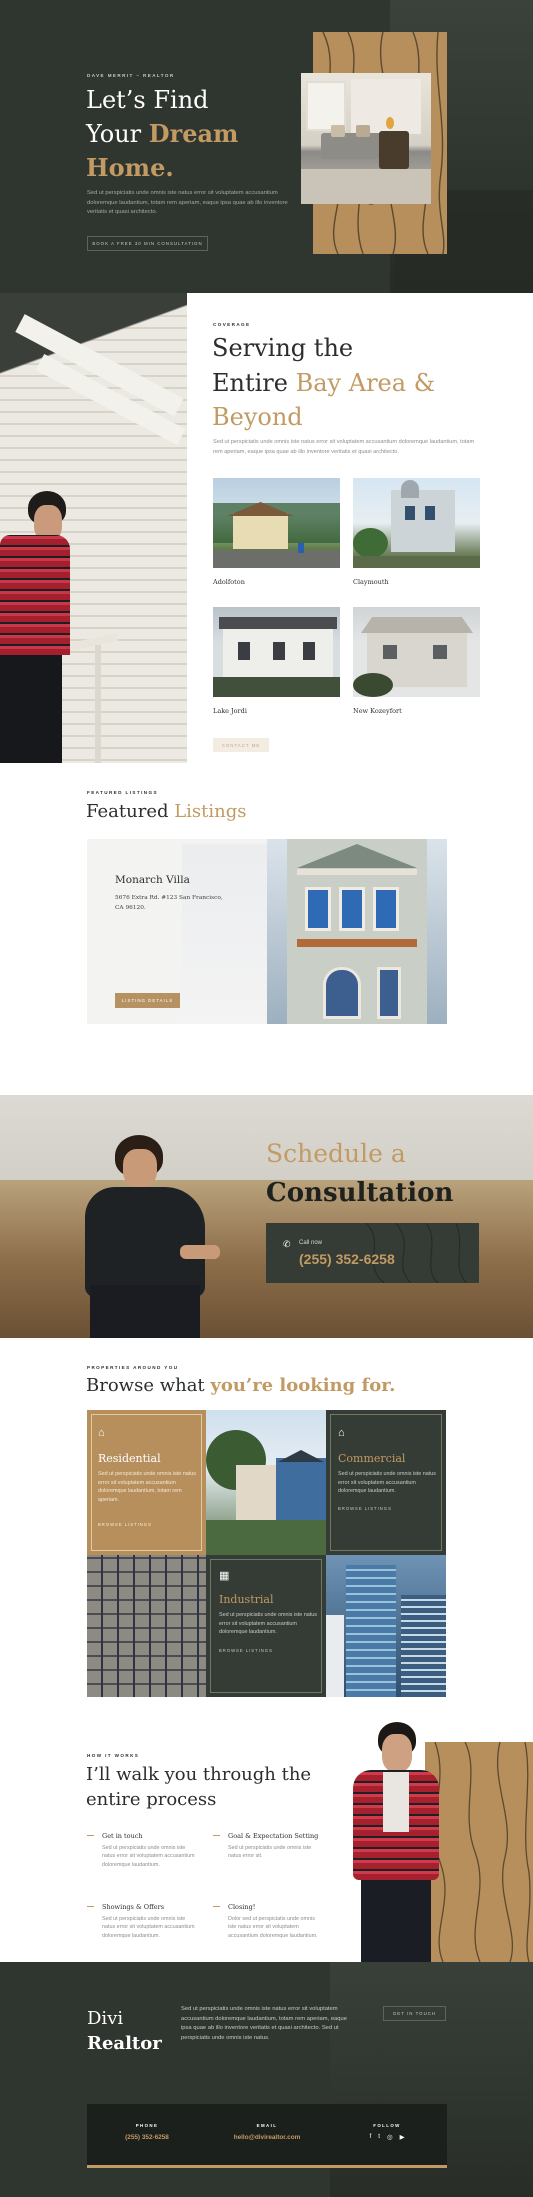  Describe the element at coordinates (166, 811) in the screenshot. I see `featured-title: Featured Listings` at that location.